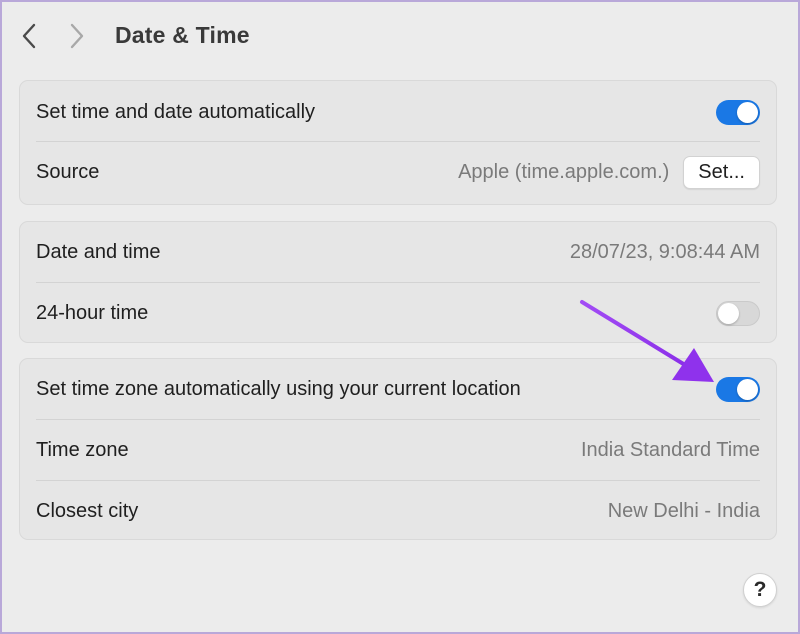 This screenshot has width=800, height=634. I want to click on row-label: Date and time, so click(98, 251).